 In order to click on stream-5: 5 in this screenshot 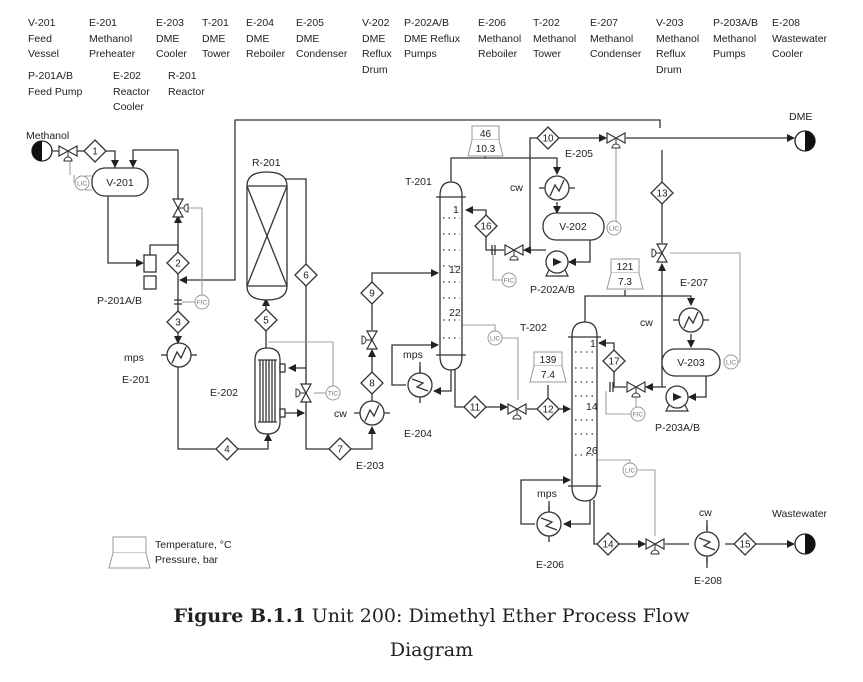, I will do `click(266, 320)`.